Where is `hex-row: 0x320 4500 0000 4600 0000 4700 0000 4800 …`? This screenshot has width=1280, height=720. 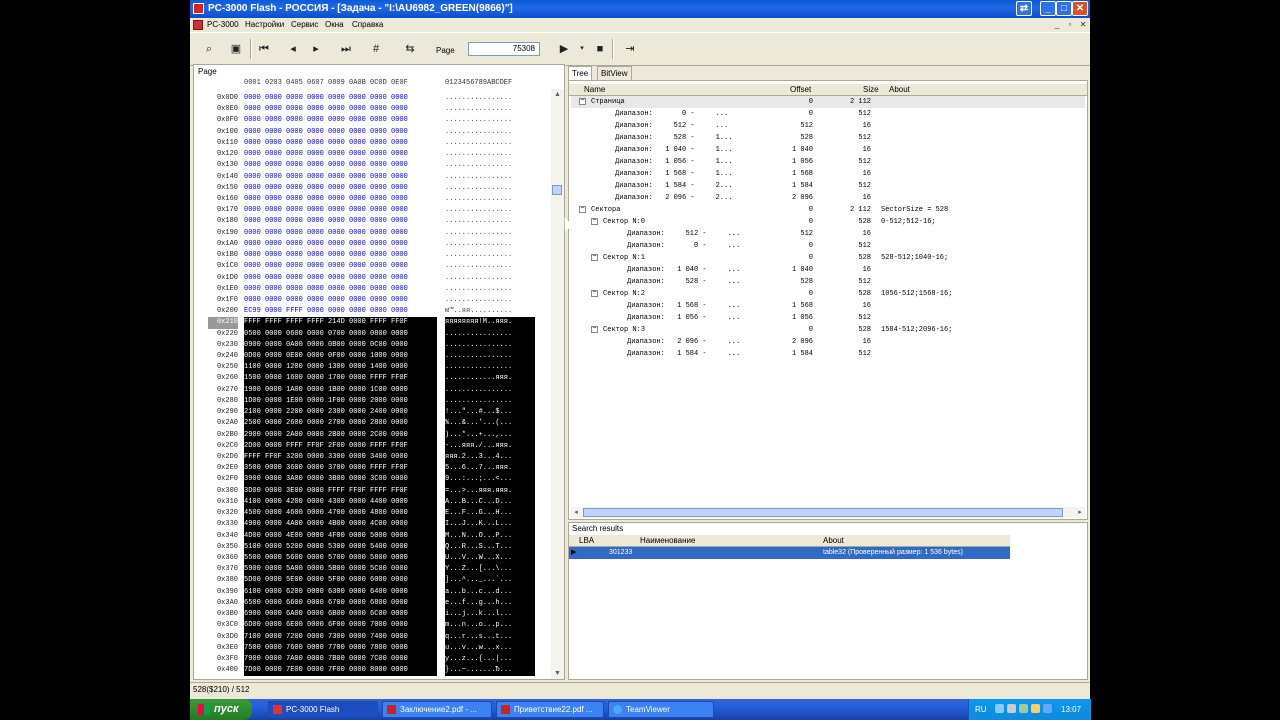 hex-row: 0x320 4500 0000 4600 0000 4700 0000 4800 … is located at coordinates (374, 514).